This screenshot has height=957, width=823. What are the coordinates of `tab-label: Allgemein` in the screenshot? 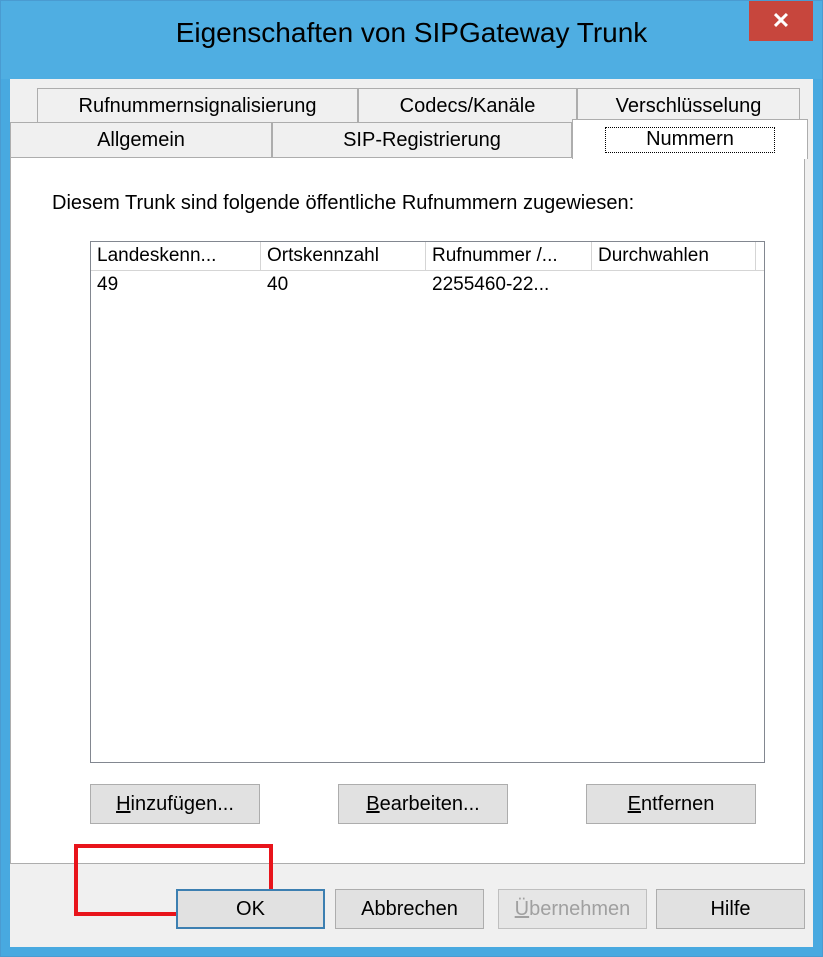 It's located at (141, 140).